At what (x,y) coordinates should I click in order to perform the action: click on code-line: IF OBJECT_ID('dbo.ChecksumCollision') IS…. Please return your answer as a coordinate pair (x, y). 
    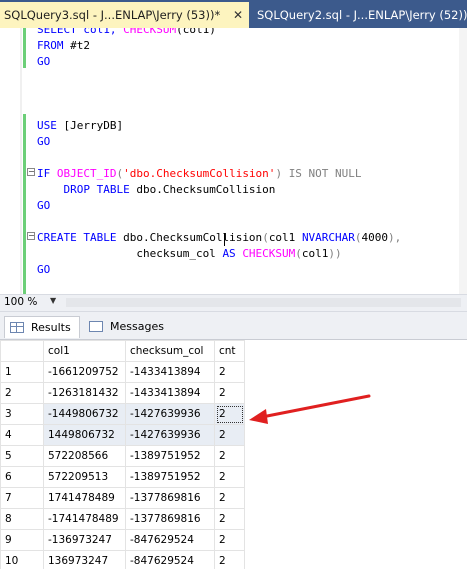
    Looking at the image, I should click on (199, 174).